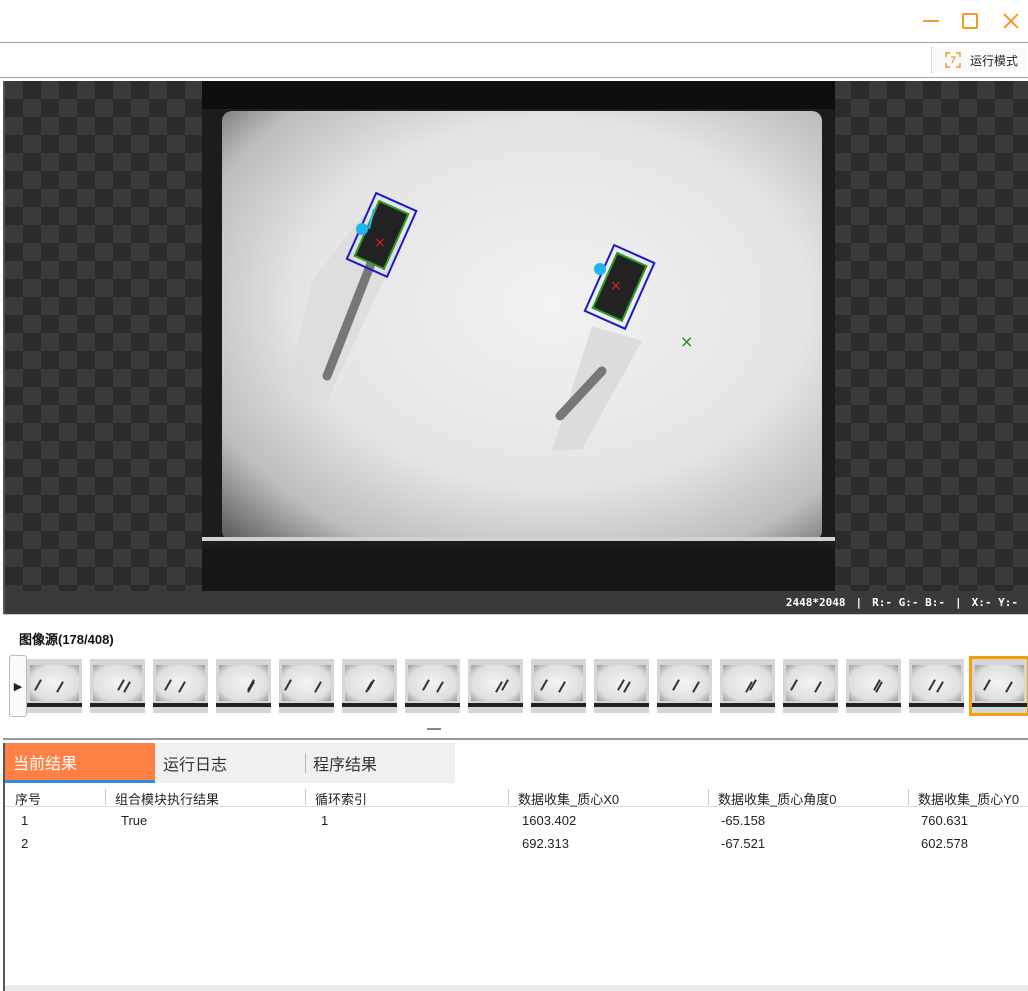 This screenshot has width=1028, height=991. Describe the element at coordinates (514, 60) in the screenshot. I see `toolbar: 运行模式` at that location.